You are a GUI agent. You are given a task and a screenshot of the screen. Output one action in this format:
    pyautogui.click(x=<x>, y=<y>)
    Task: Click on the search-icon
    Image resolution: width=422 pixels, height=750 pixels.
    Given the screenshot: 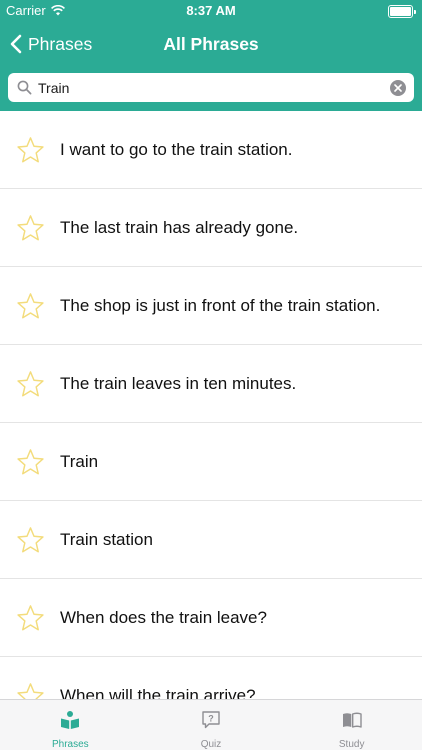 What is the action you would take?
    pyautogui.click(x=24, y=87)
    